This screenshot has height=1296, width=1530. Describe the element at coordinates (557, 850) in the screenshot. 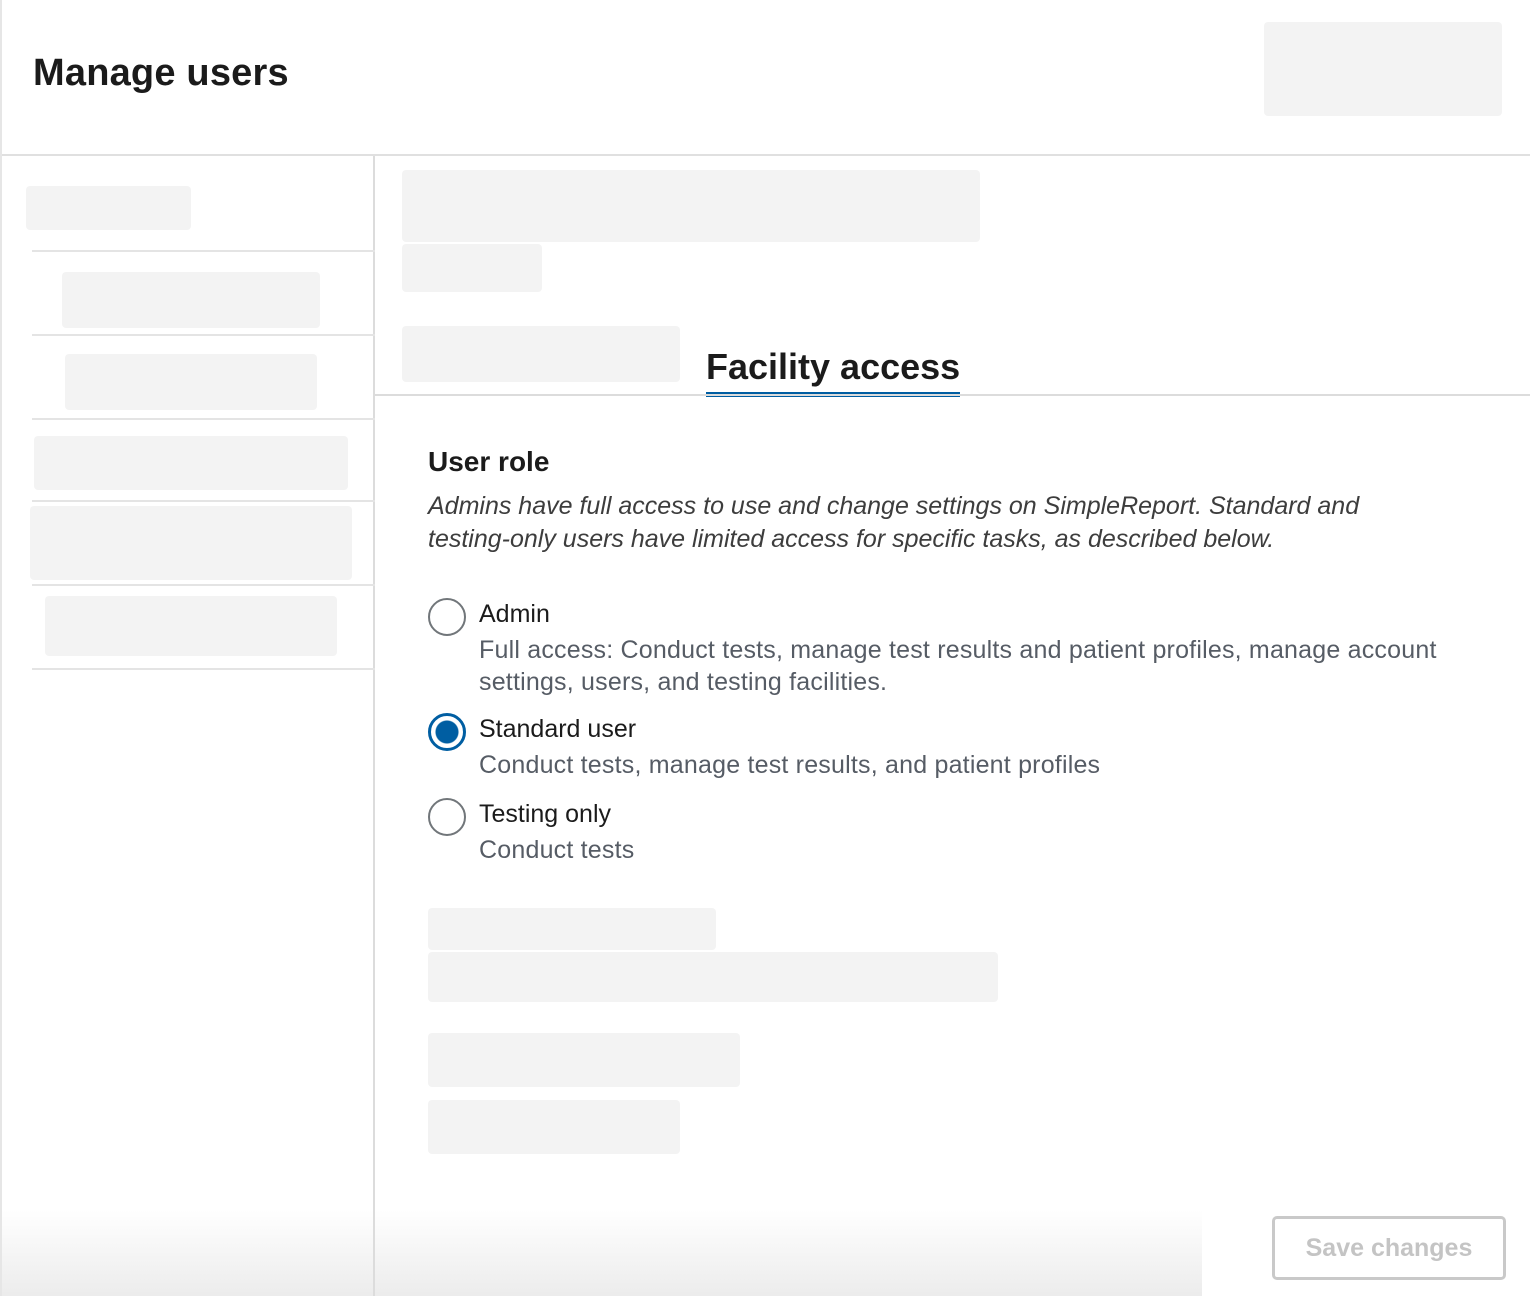

I see `radio-testing-only-description: Conduct tests` at that location.